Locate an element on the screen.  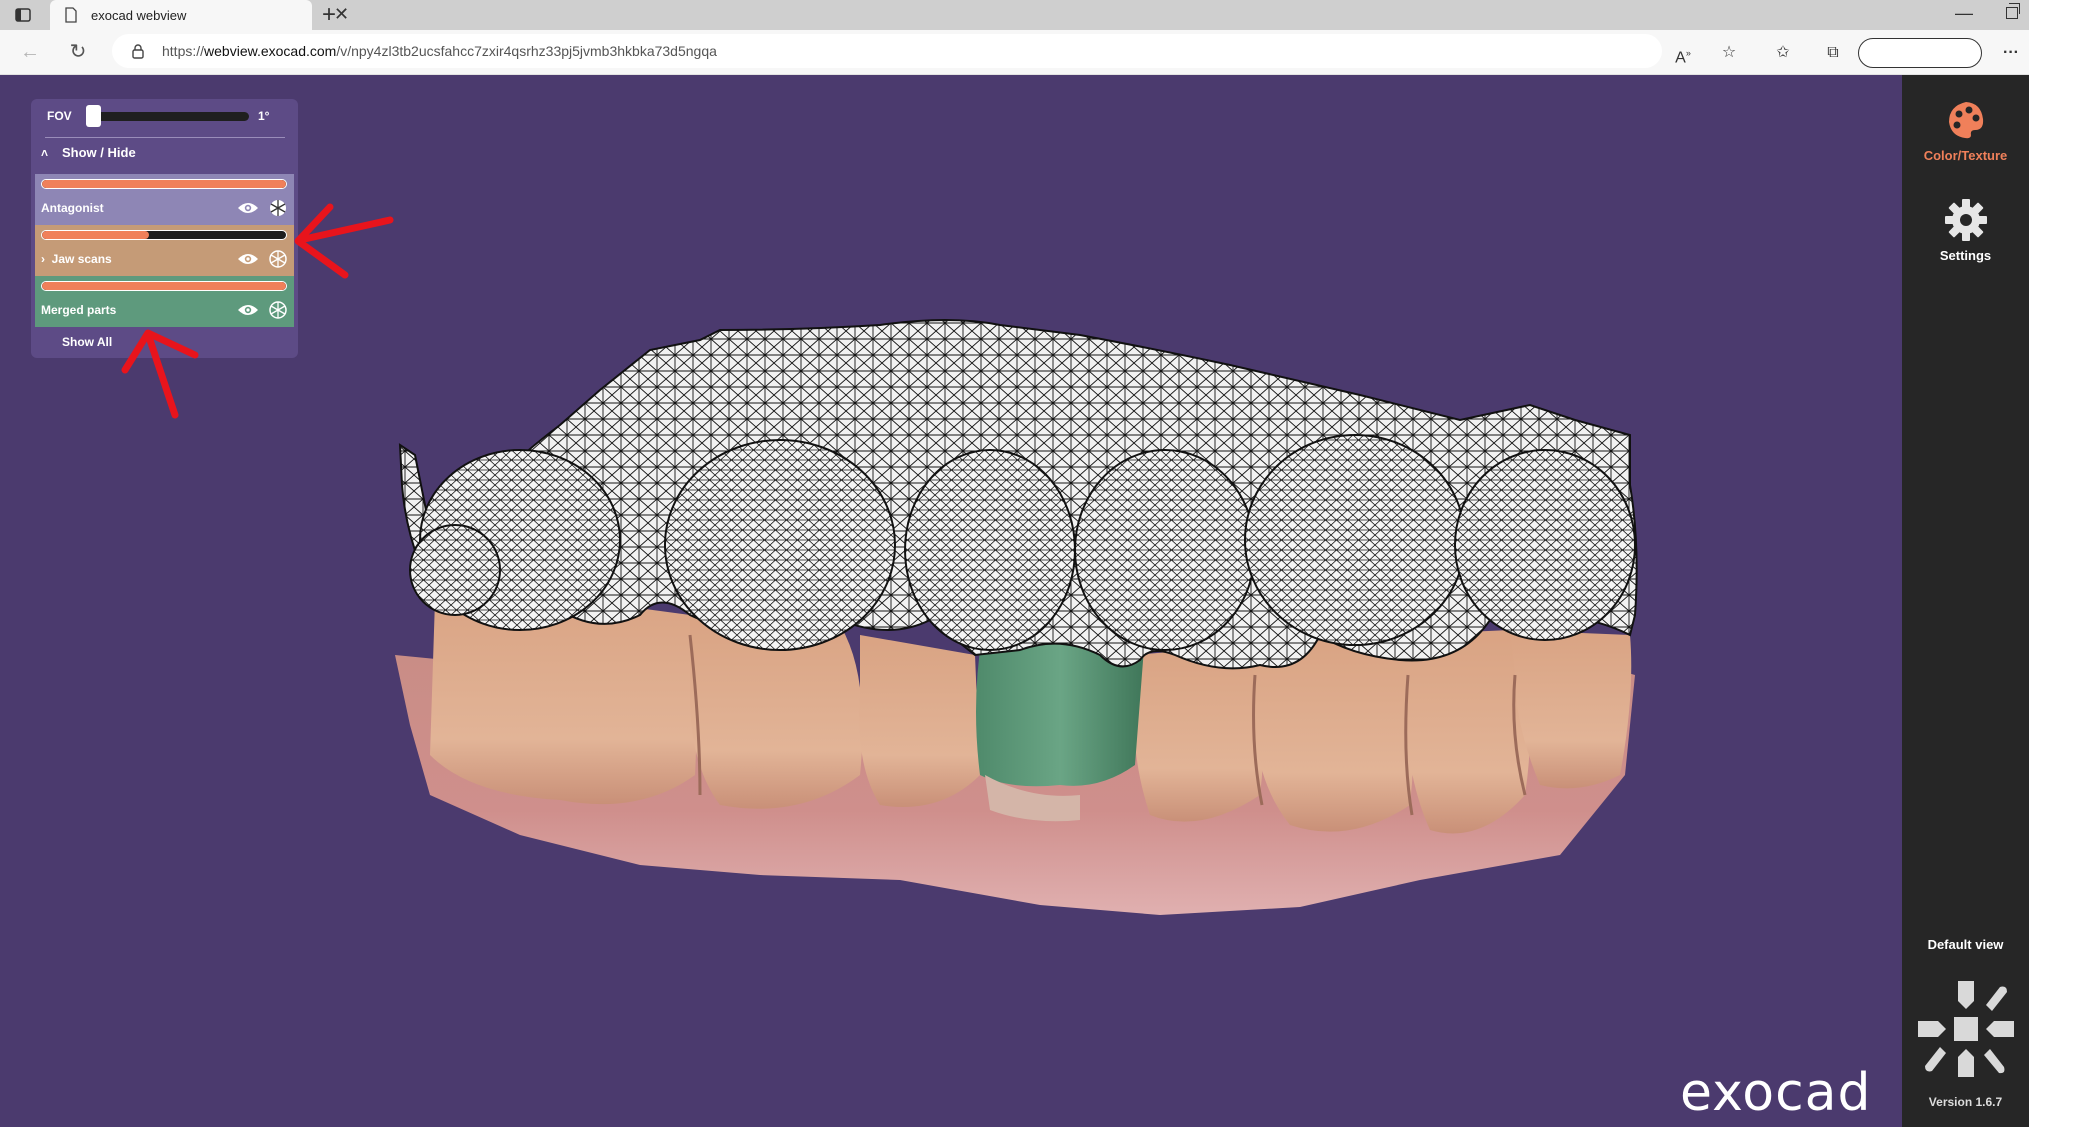
browser-tab: exocad webview ✕ is located at coordinates (199, 15).